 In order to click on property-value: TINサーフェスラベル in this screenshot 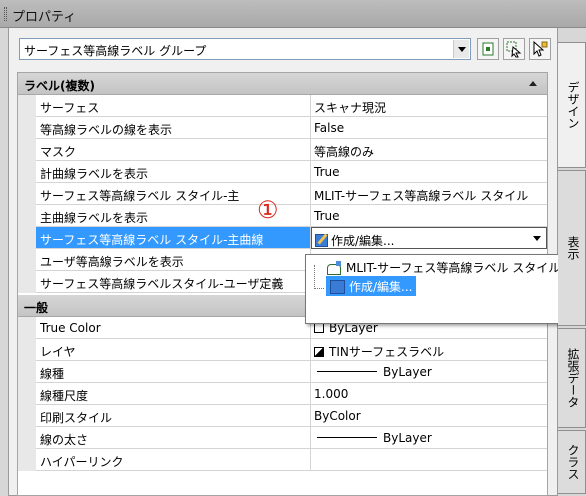, I will do `click(429, 350)`.